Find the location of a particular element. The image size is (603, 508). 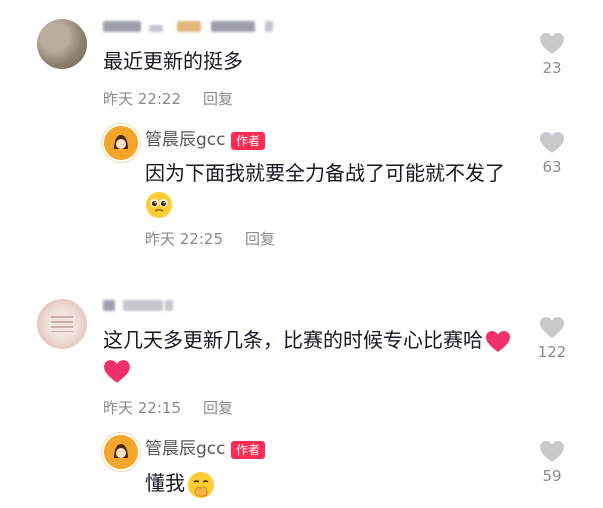

pleading-face-icon is located at coordinates (159, 205).